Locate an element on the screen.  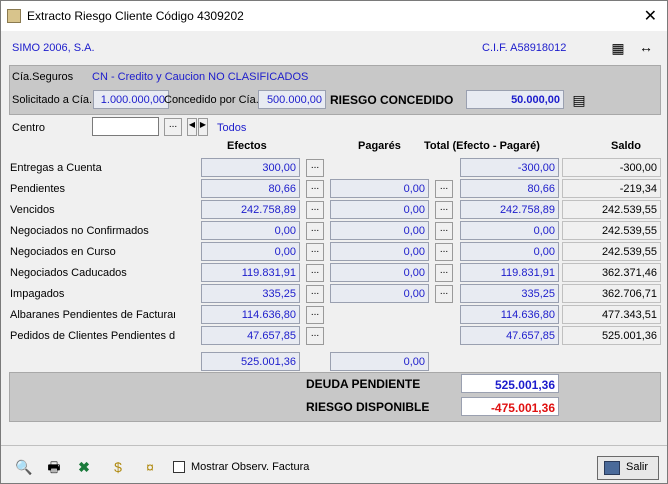
efectos-field: 300,00 is located at coordinates (250, 167).